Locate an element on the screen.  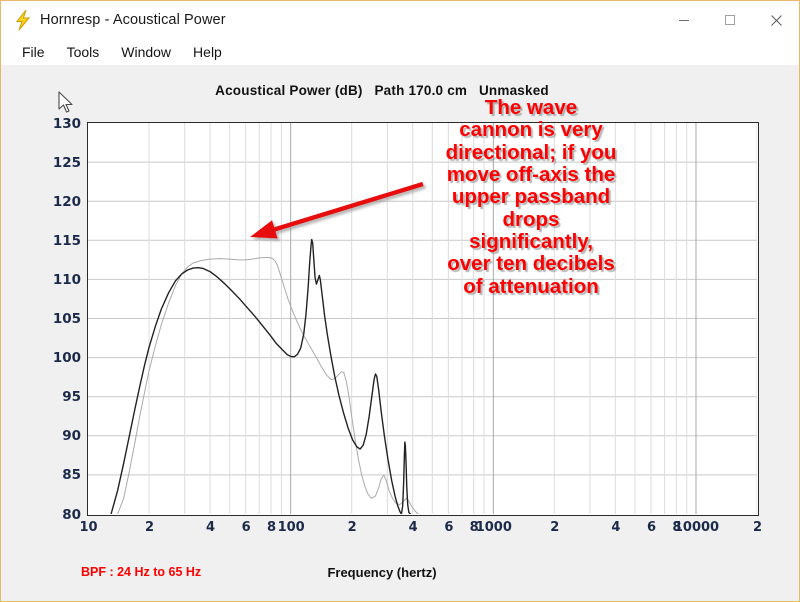
window-controls is located at coordinates (730, 20).